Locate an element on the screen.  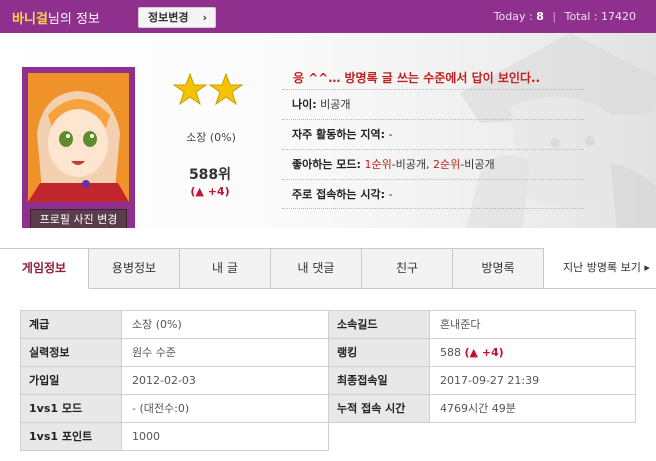
info-region-row: 자주 활동하는 지역: - is located at coordinates (433, 134).